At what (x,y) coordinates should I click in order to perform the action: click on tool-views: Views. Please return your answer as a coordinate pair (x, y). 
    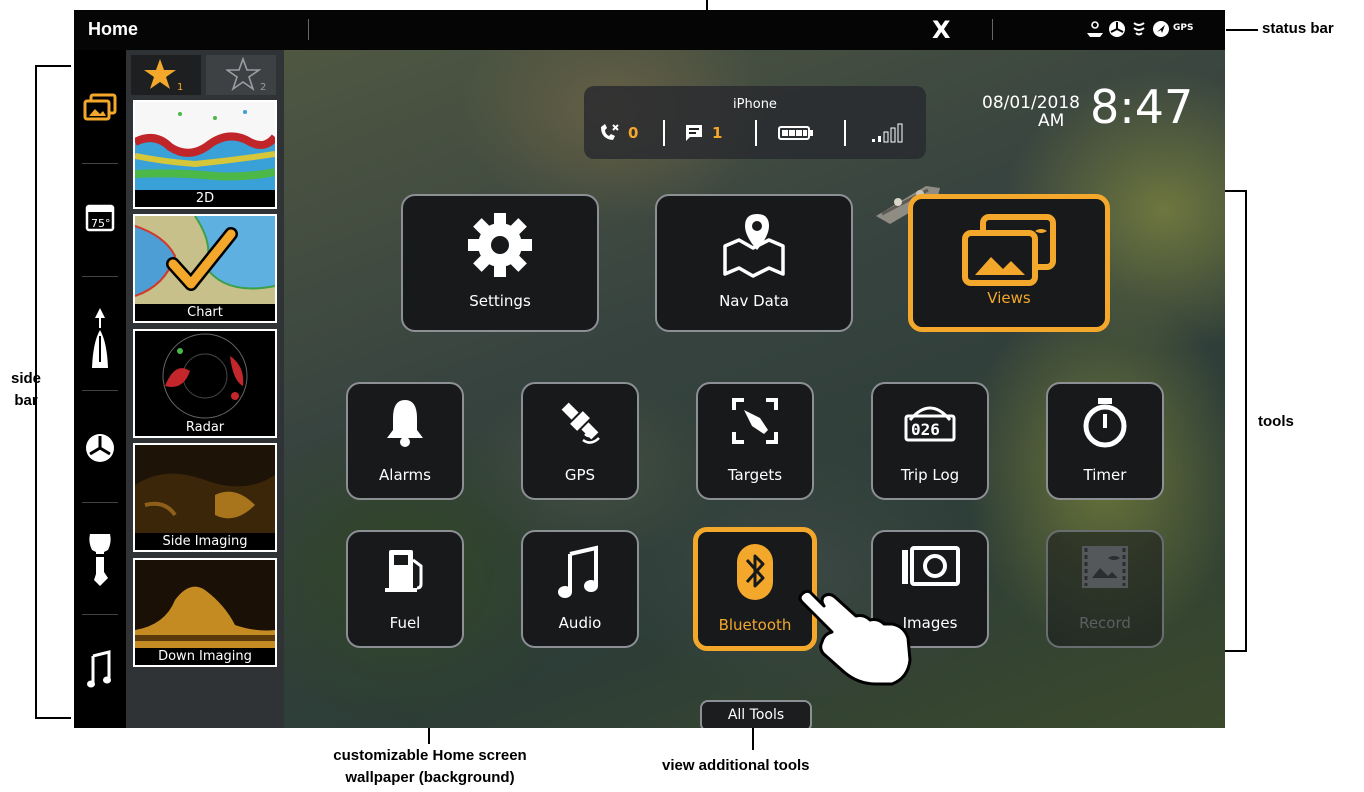
    Looking at the image, I should click on (1009, 263).